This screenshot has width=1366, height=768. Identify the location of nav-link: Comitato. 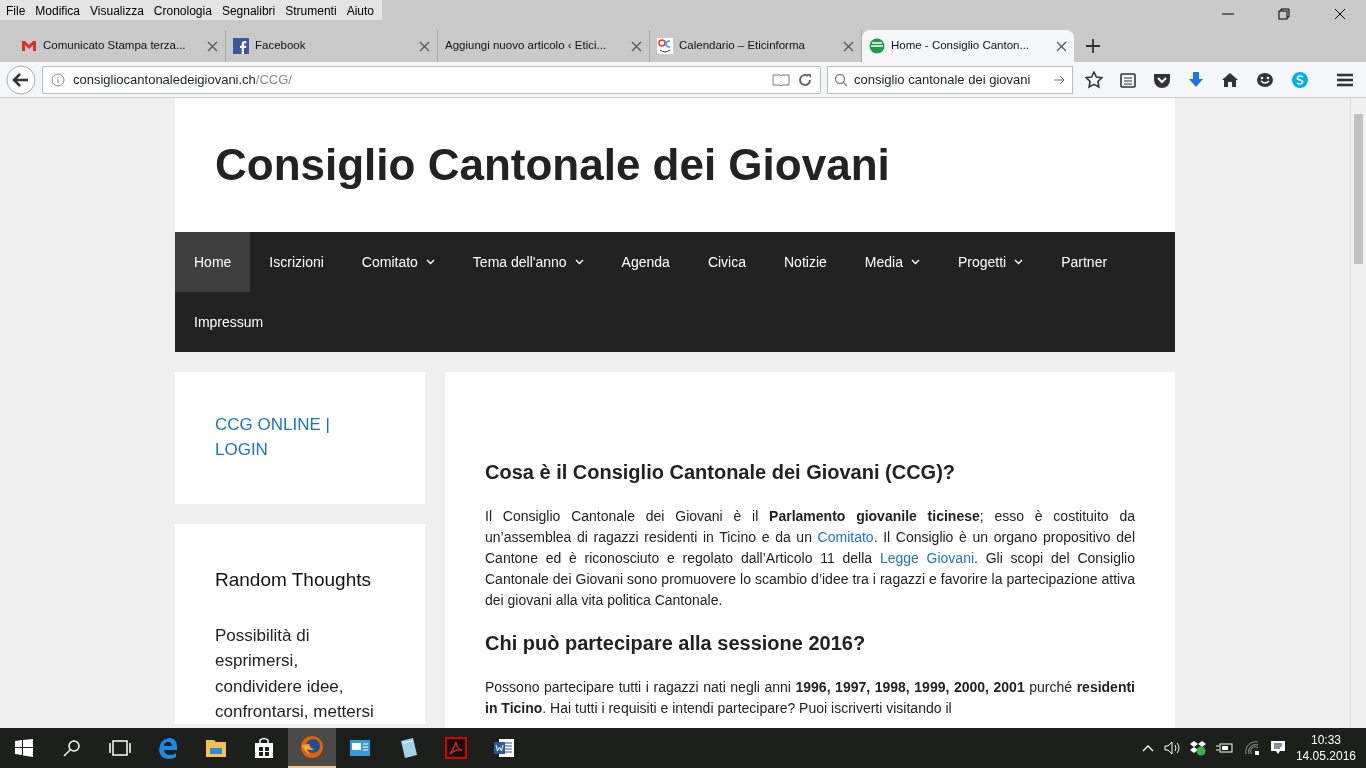
(398, 262).